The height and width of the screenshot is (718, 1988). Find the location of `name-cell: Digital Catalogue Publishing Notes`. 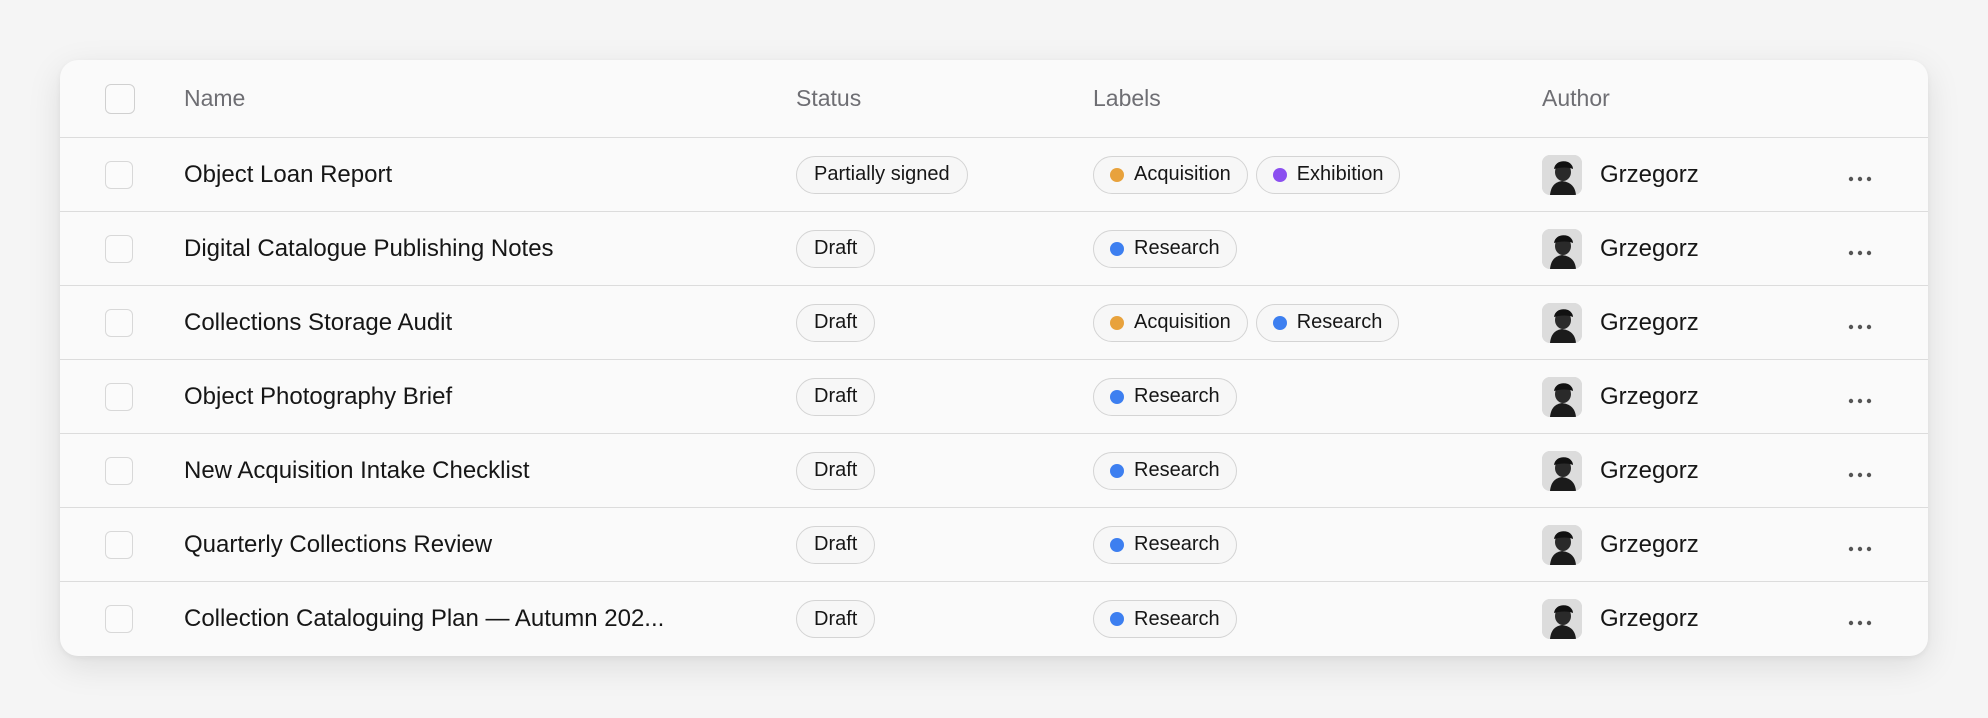

name-cell: Digital Catalogue Publishing Notes is located at coordinates (369, 248).